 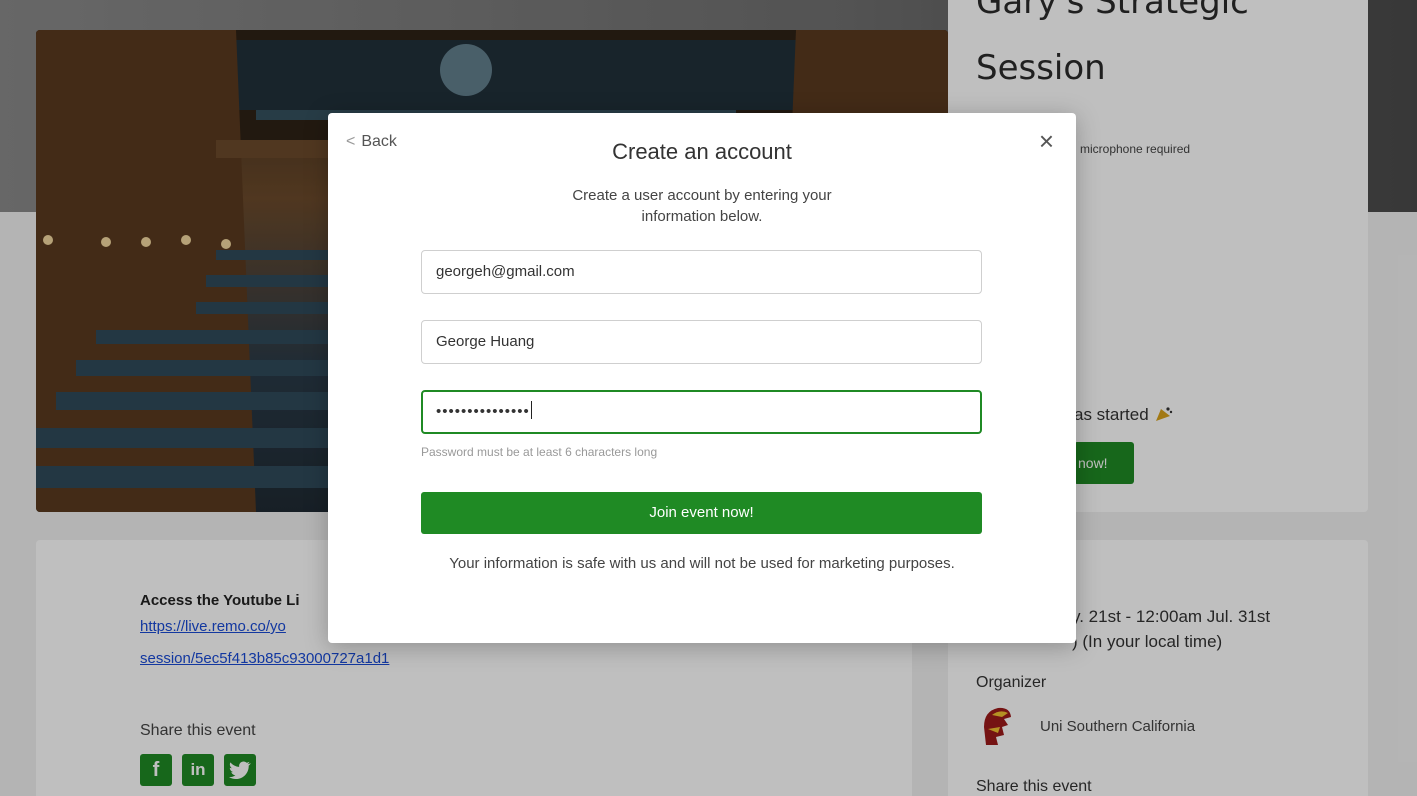 What do you see at coordinates (531, 410) in the screenshot?
I see `text-caret` at bounding box center [531, 410].